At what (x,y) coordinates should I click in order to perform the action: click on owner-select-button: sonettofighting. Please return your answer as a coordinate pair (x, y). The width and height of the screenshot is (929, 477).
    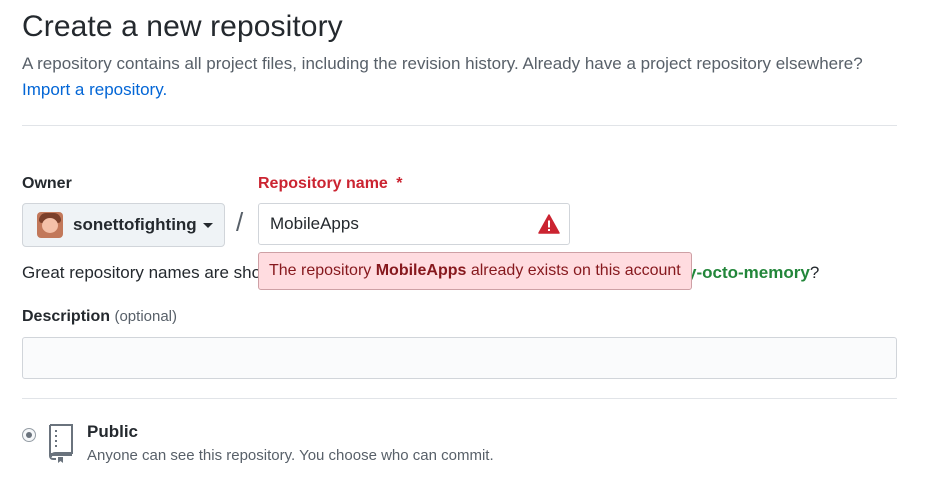
    Looking at the image, I should click on (123, 225).